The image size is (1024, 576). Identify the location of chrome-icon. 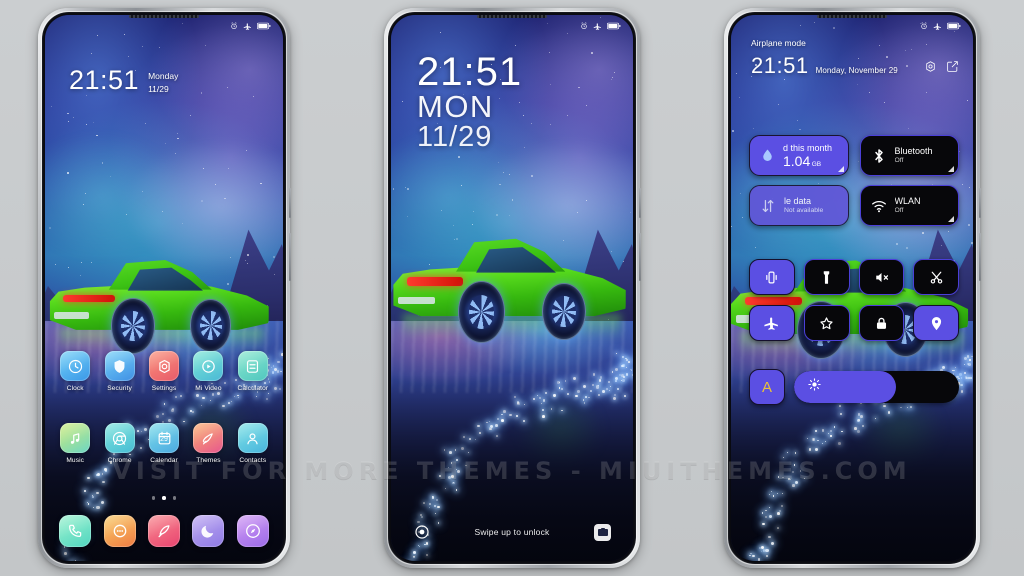
(119, 438).